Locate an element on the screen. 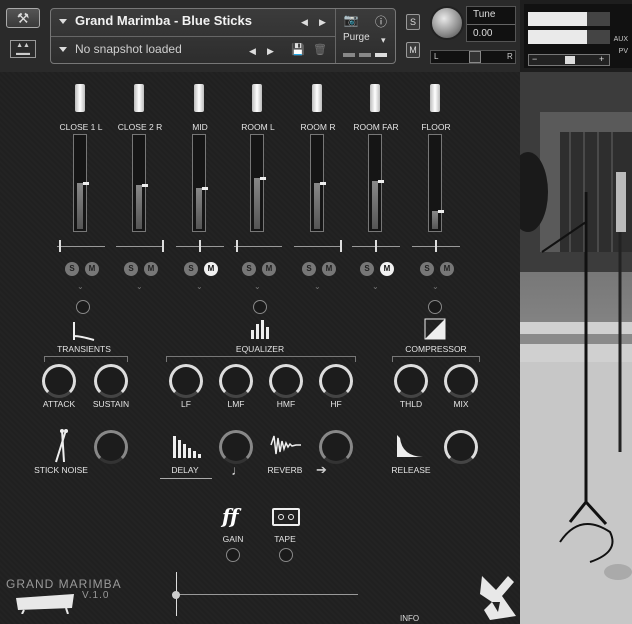 Image resolution: width=632 pixels, height=624 pixels. next-snapshot-icon: ▶ is located at coordinates (270, 51).